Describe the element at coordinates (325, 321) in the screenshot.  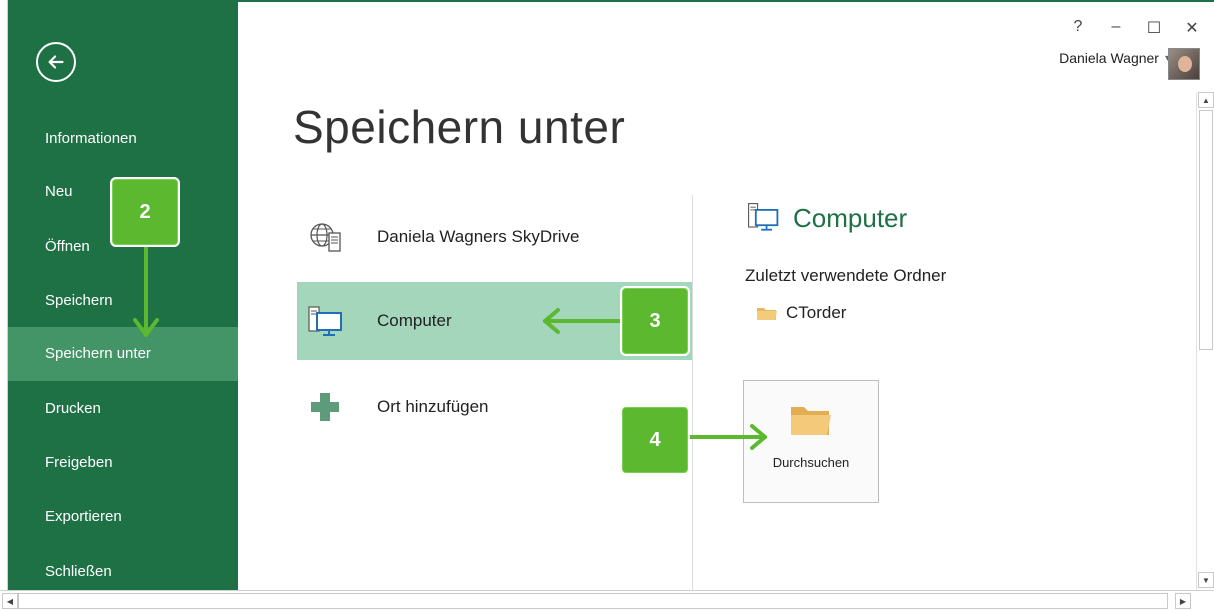
I see `computer-icon` at that location.